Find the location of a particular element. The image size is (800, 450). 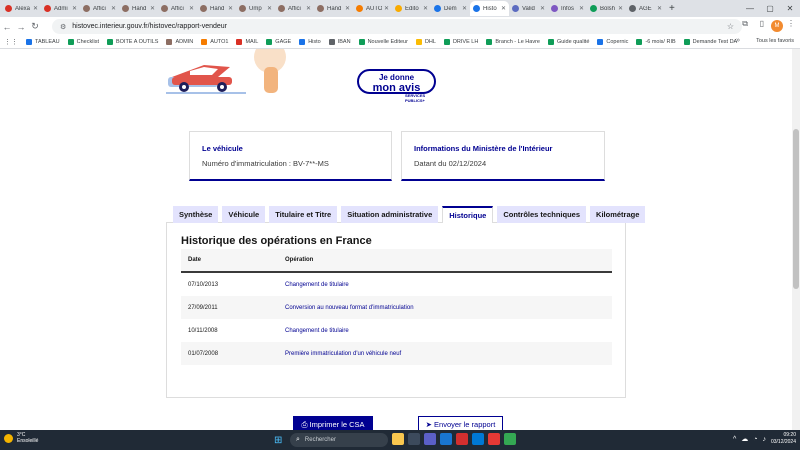

bookmark-item: BOITE A OUTILS is located at coordinates (132, 42).